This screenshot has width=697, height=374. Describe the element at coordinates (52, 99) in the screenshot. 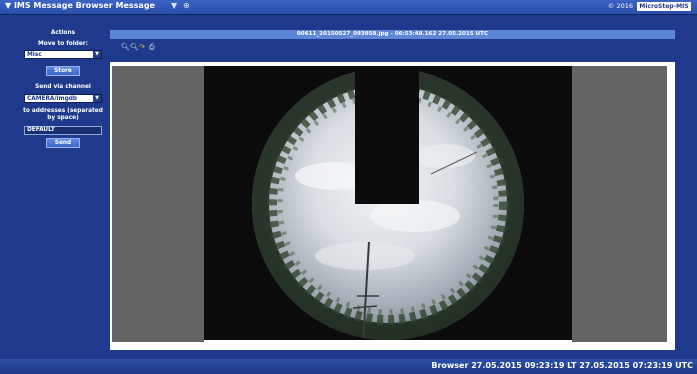

I see `channel-select-value: CAMERA/imgdb` at that location.